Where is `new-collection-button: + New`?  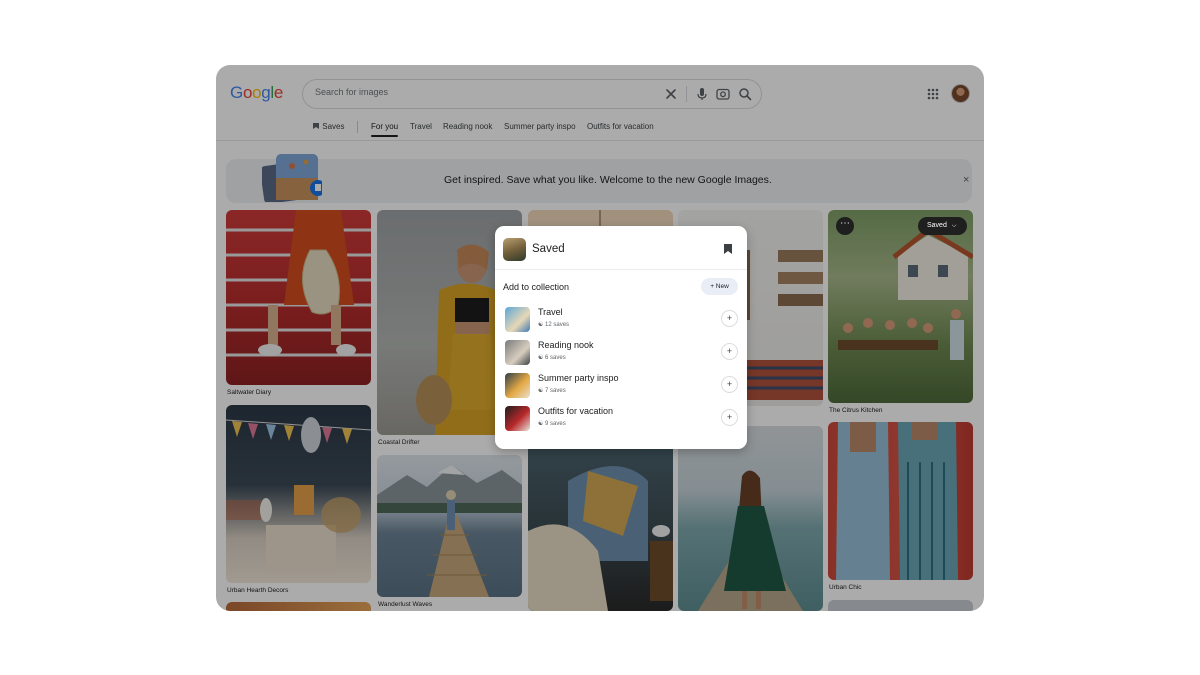
new-collection-button: + New is located at coordinates (719, 286).